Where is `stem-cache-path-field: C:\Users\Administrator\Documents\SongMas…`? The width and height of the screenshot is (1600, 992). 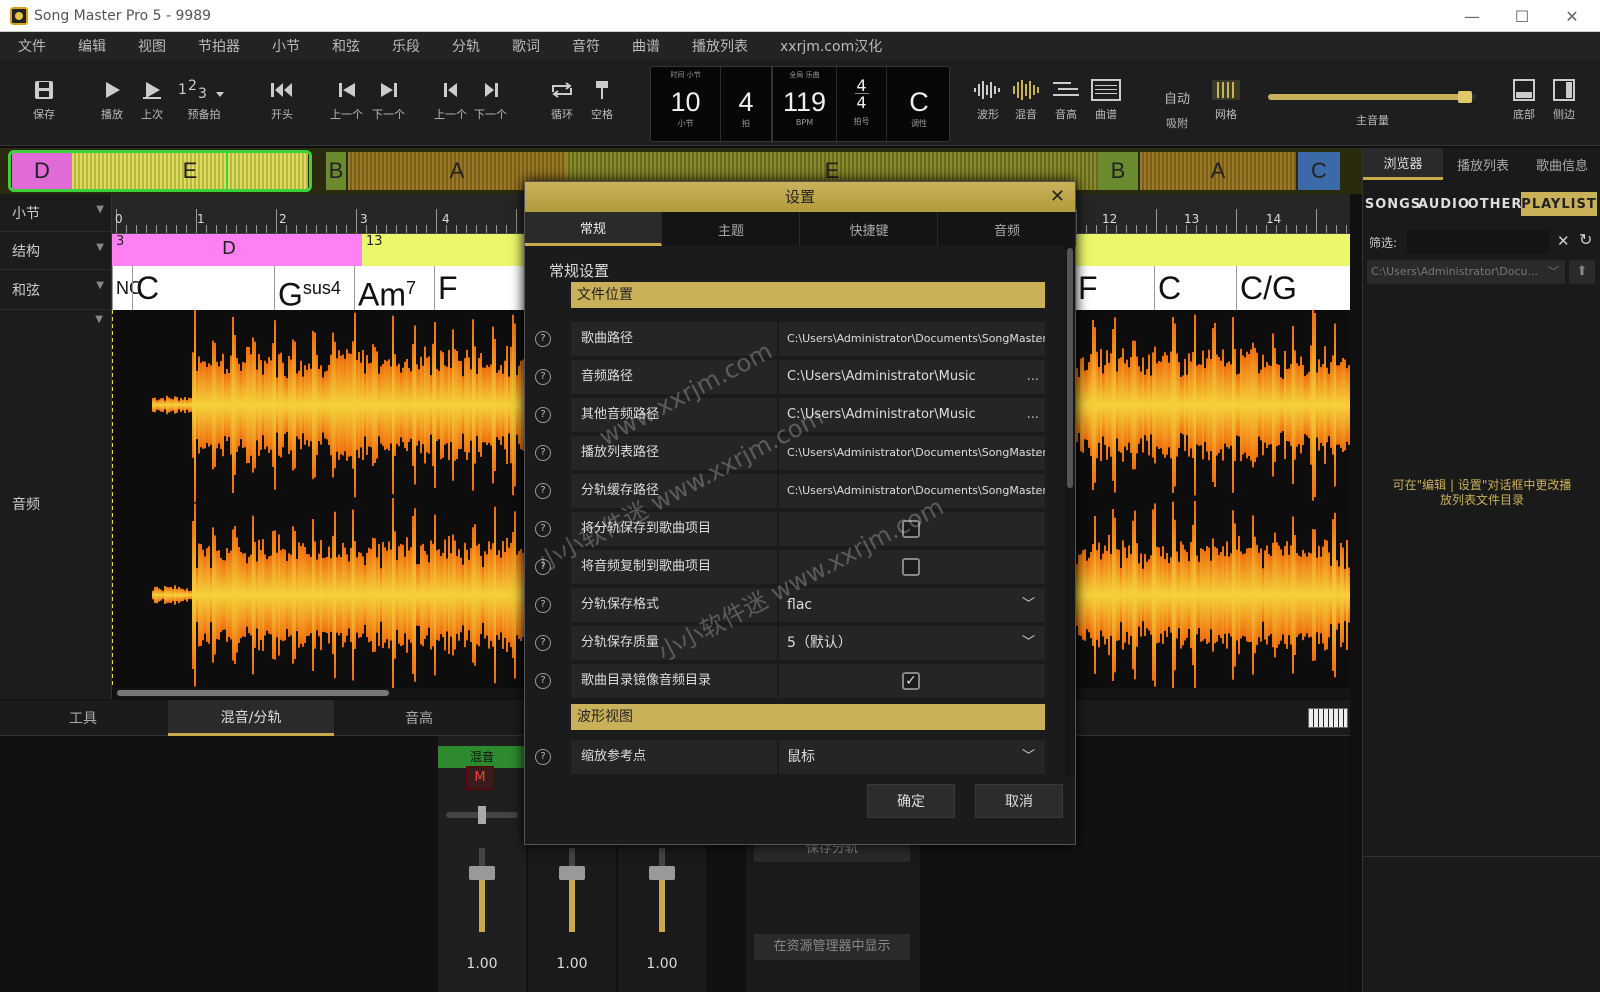 stem-cache-path-field: C:\Users\Administrator\Documents\SongMas… is located at coordinates (912, 491).